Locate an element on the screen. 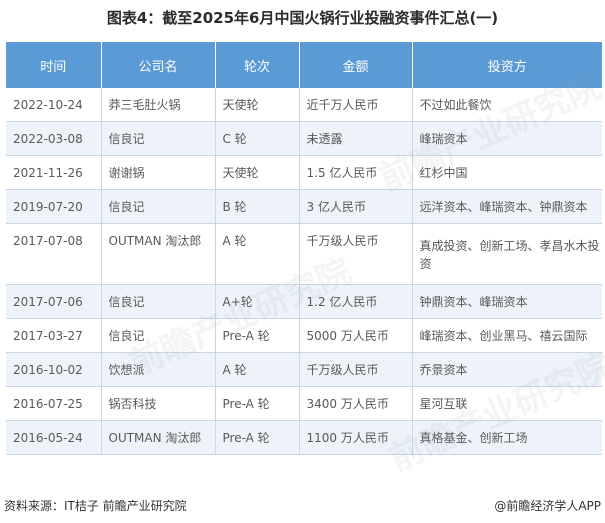 The height and width of the screenshot is (523, 605). cell-time: 2017-07-06 is located at coordinates (54, 301).